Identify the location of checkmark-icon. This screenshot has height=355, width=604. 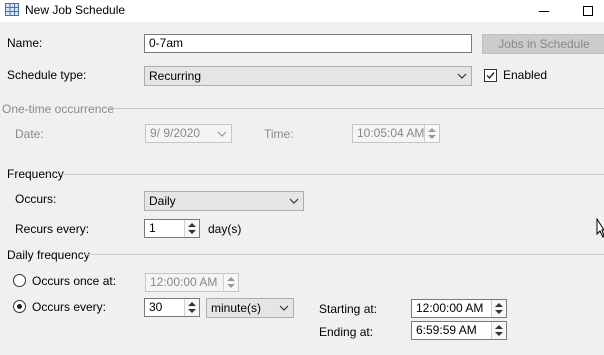
(490, 76).